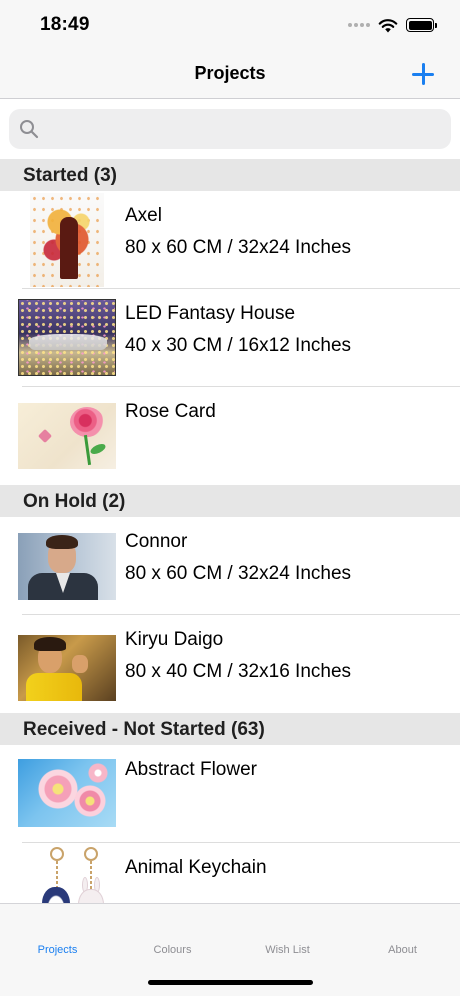 Image resolution: width=460 pixels, height=996 pixels. I want to click on cellular-signal-icon, so click(359, 25).